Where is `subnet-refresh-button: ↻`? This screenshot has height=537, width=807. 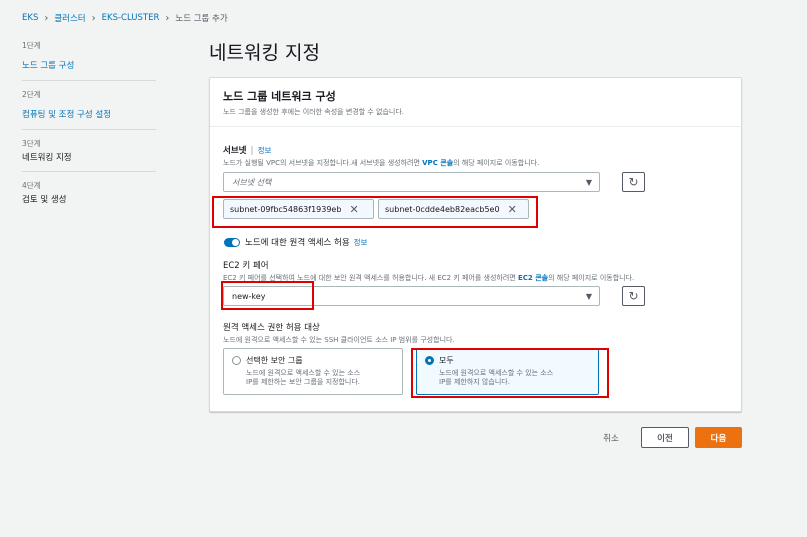
subnet-refresh-button: ↻ is located at coordinates (633, 182).